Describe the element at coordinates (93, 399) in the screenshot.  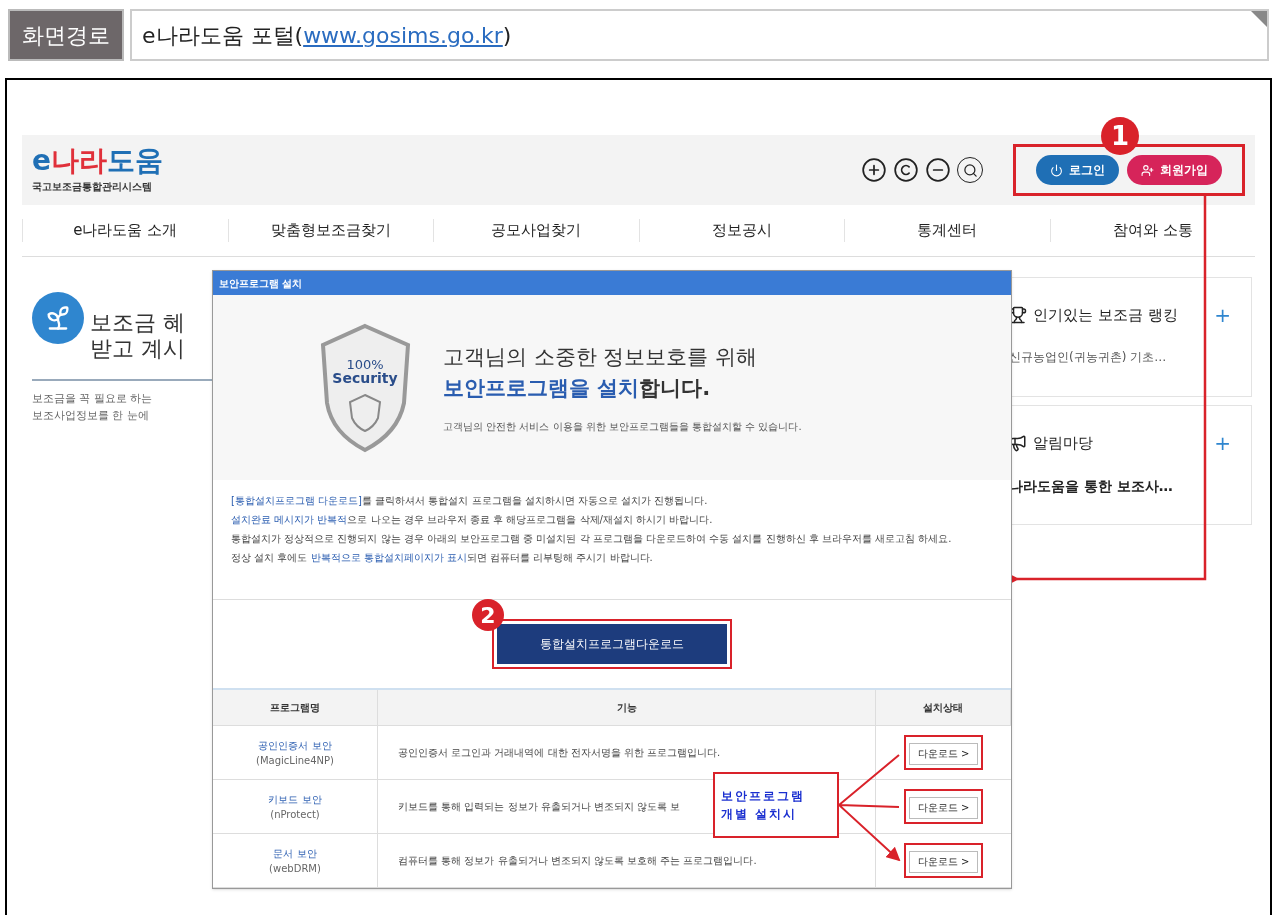
I see `banner-text: 보조금을 꼭 필요로 하는` at that location.